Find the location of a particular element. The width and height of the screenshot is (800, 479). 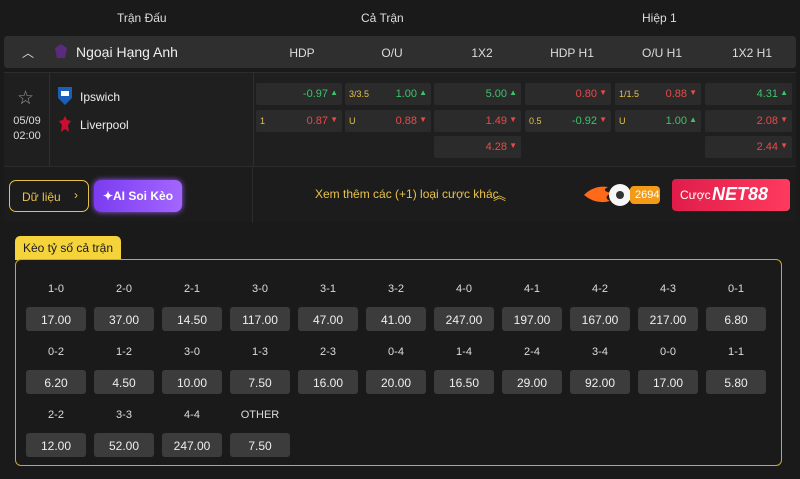

score-cell: OTHER 7.50 is located at coordinates (260, 433).